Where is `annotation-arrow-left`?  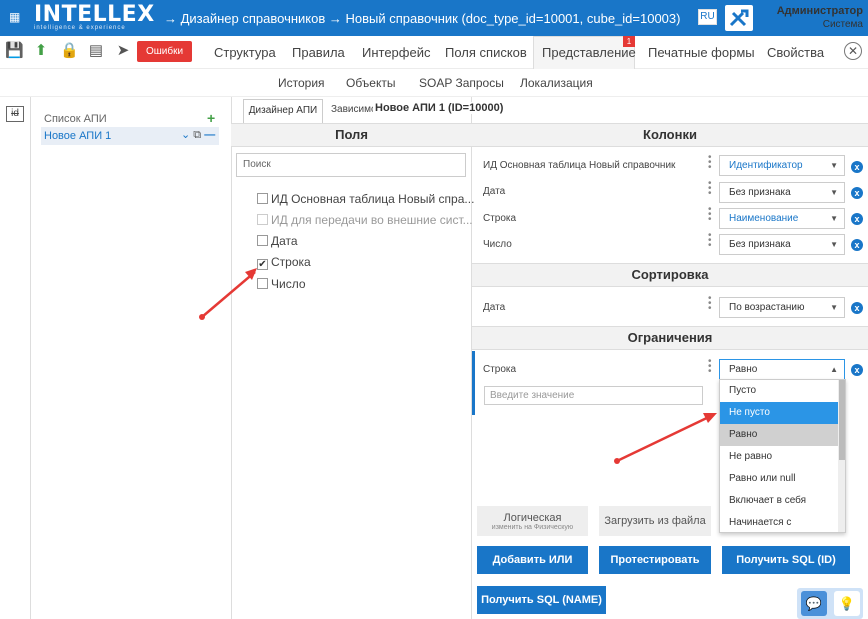
annotation-arrow-left is located at coordinates (228, 294).